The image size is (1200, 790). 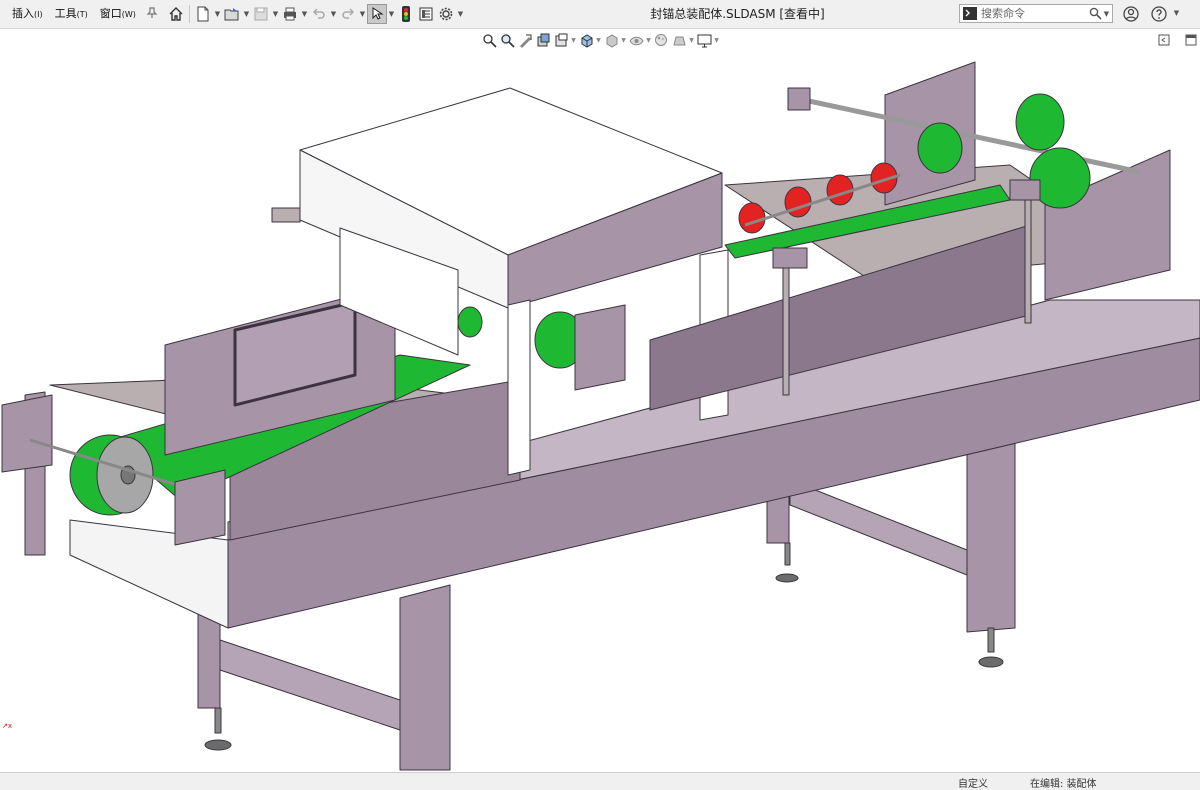 I want to click on status-right-text: 在编辑: 装配体, so click(x=1063, y=784).